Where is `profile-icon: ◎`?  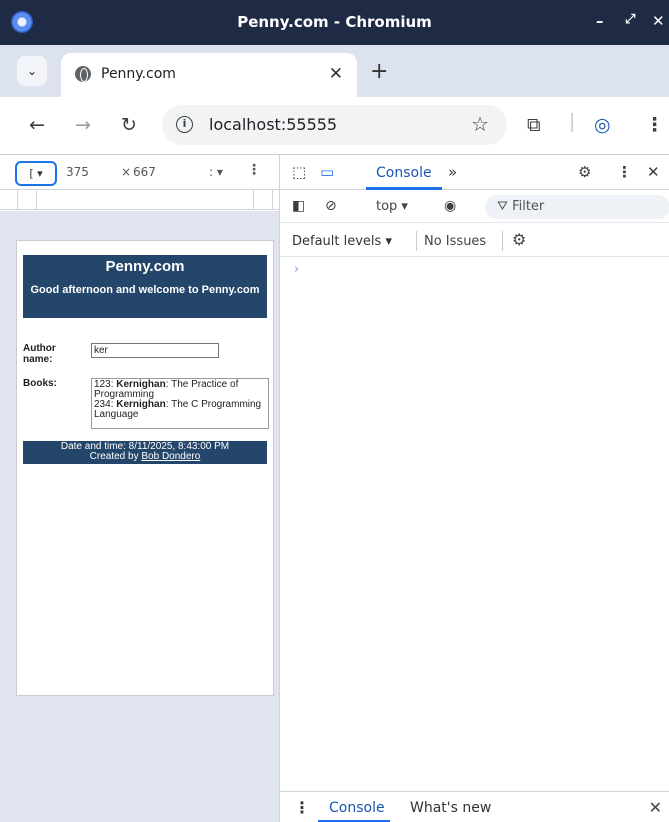 profile-icon: ◎ is located at coordinates (602, 125).